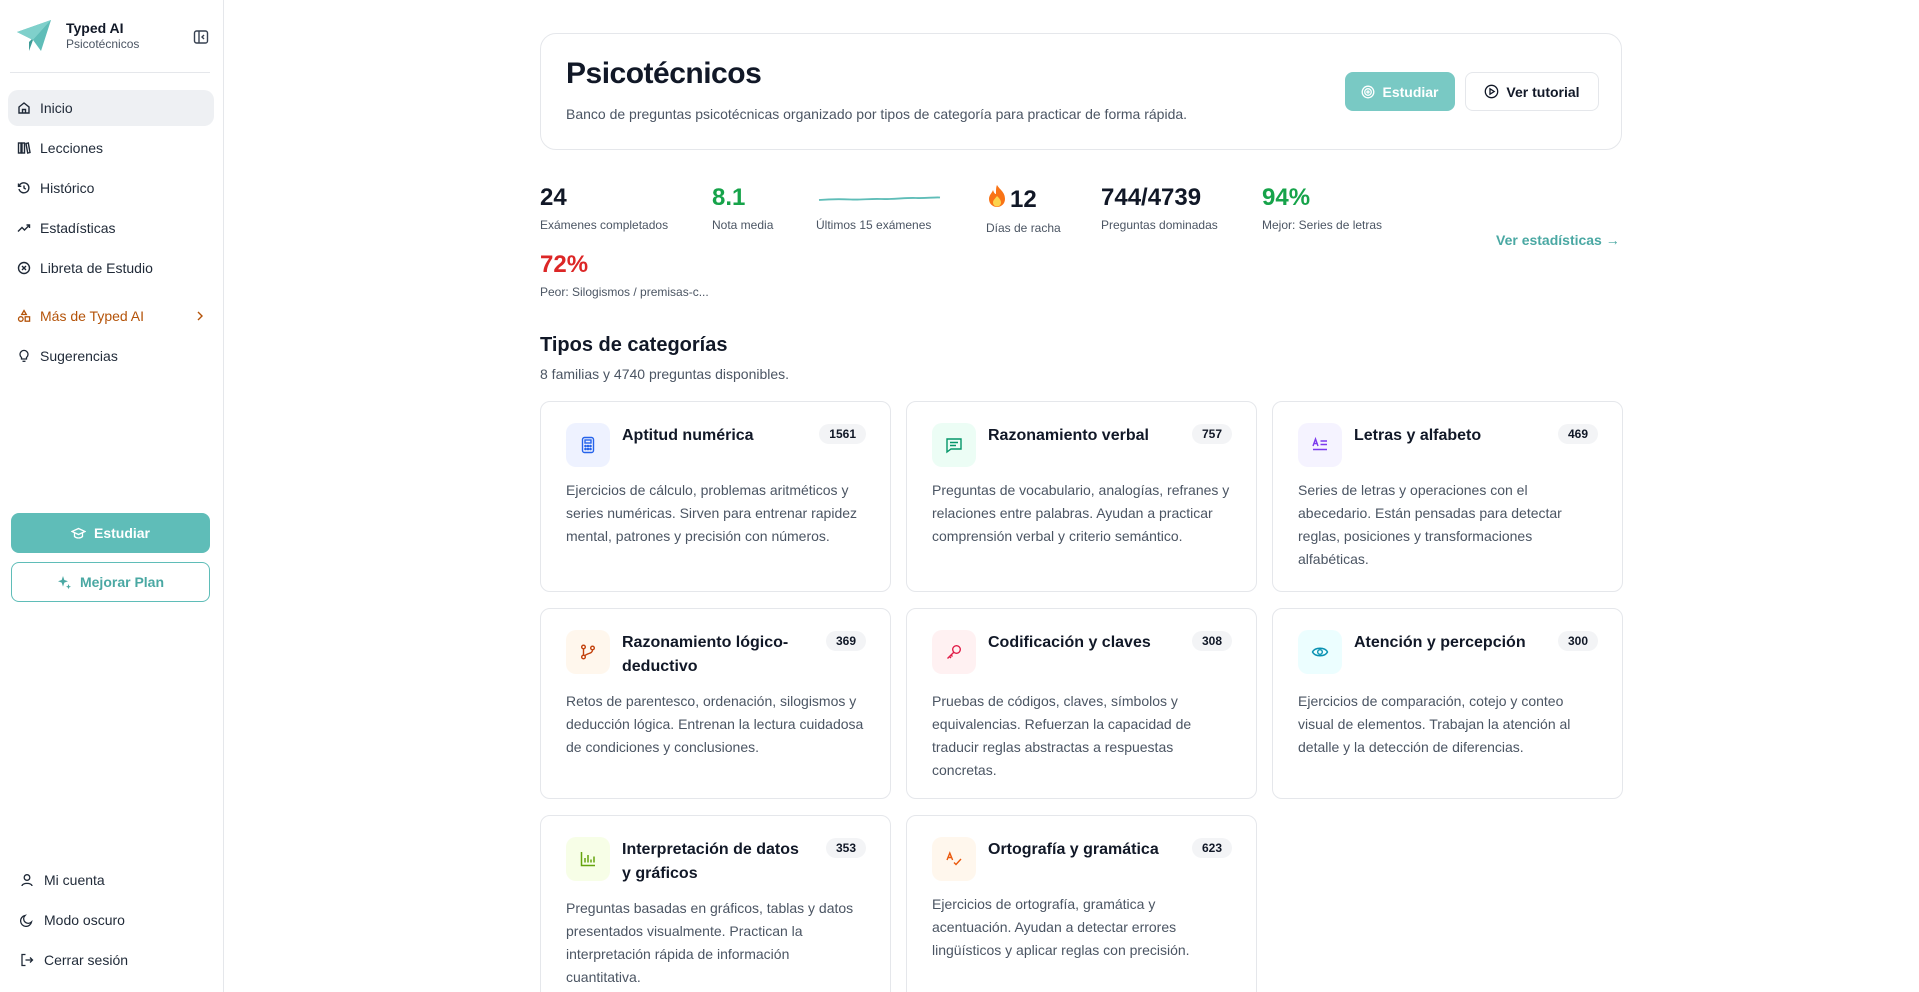 The width and height of the screenshot is (1919, 992). Describe the element at coordinates (1023, 228) in the screenshot. I see `stat-label: Días de racha` at that location.